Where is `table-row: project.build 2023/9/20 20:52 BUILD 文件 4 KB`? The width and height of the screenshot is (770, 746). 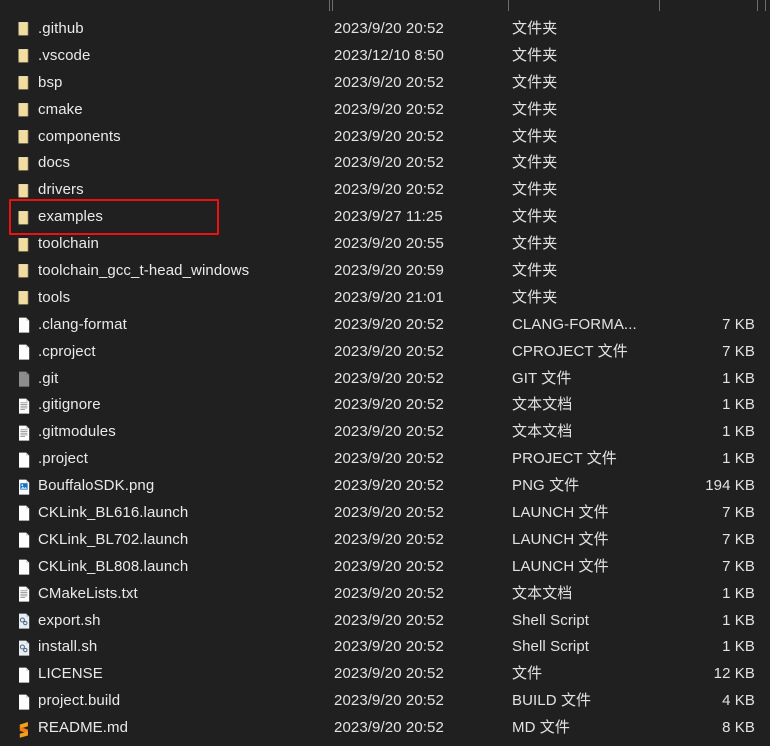 table-row: project.build 2023/9/20 20:52 BUILD 文件 4 KB is located at coordinates (385, 701).